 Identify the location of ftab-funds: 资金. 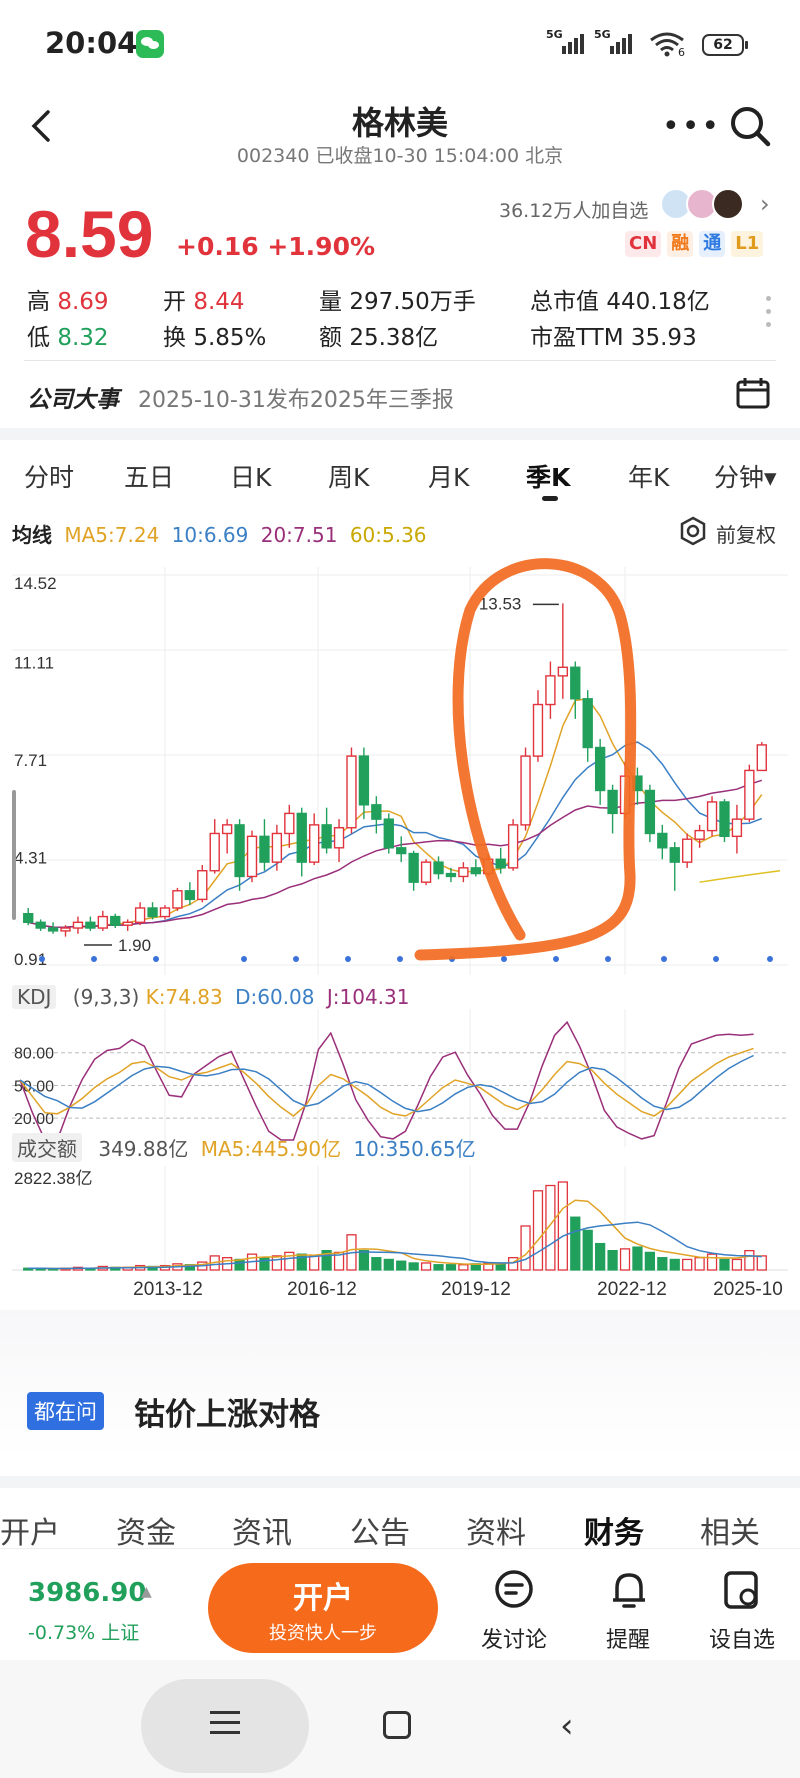
(146, 1528).